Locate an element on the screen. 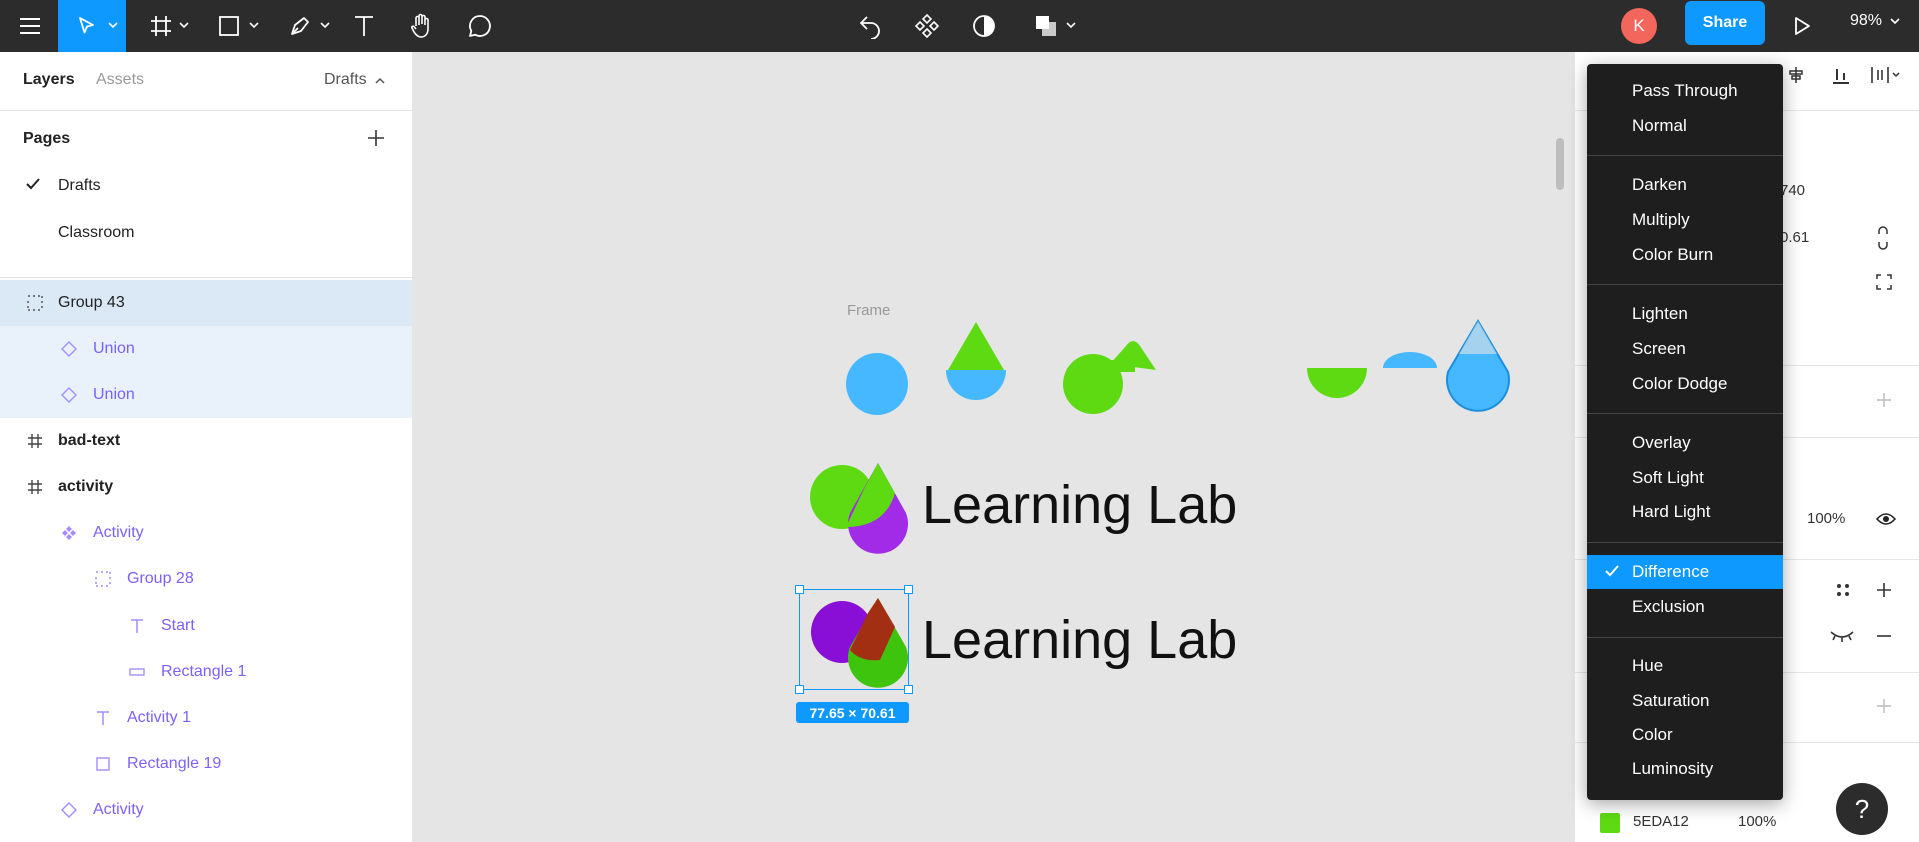 This screenshot has height=842, width=1919. eye-closed-icon is located at coordinates (1842, 636).